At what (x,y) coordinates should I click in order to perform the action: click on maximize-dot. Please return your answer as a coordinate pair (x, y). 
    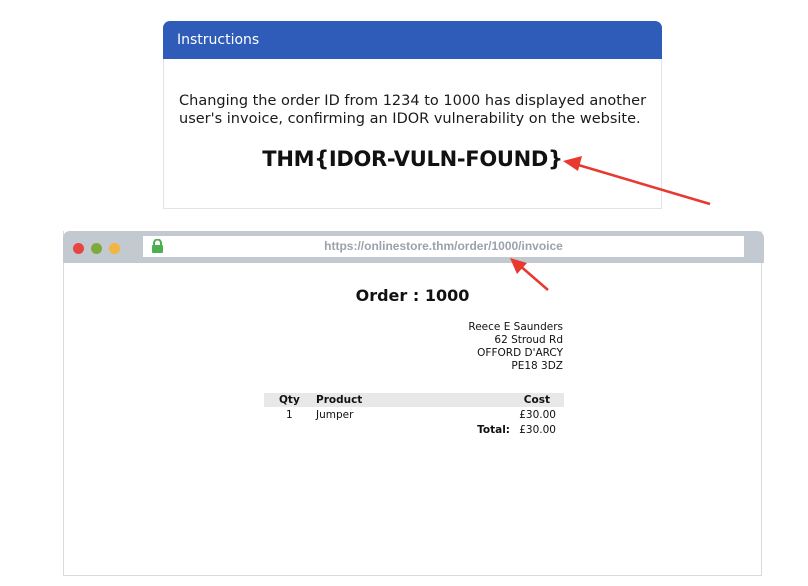
    Looking at the image, I should click on (114, 248).